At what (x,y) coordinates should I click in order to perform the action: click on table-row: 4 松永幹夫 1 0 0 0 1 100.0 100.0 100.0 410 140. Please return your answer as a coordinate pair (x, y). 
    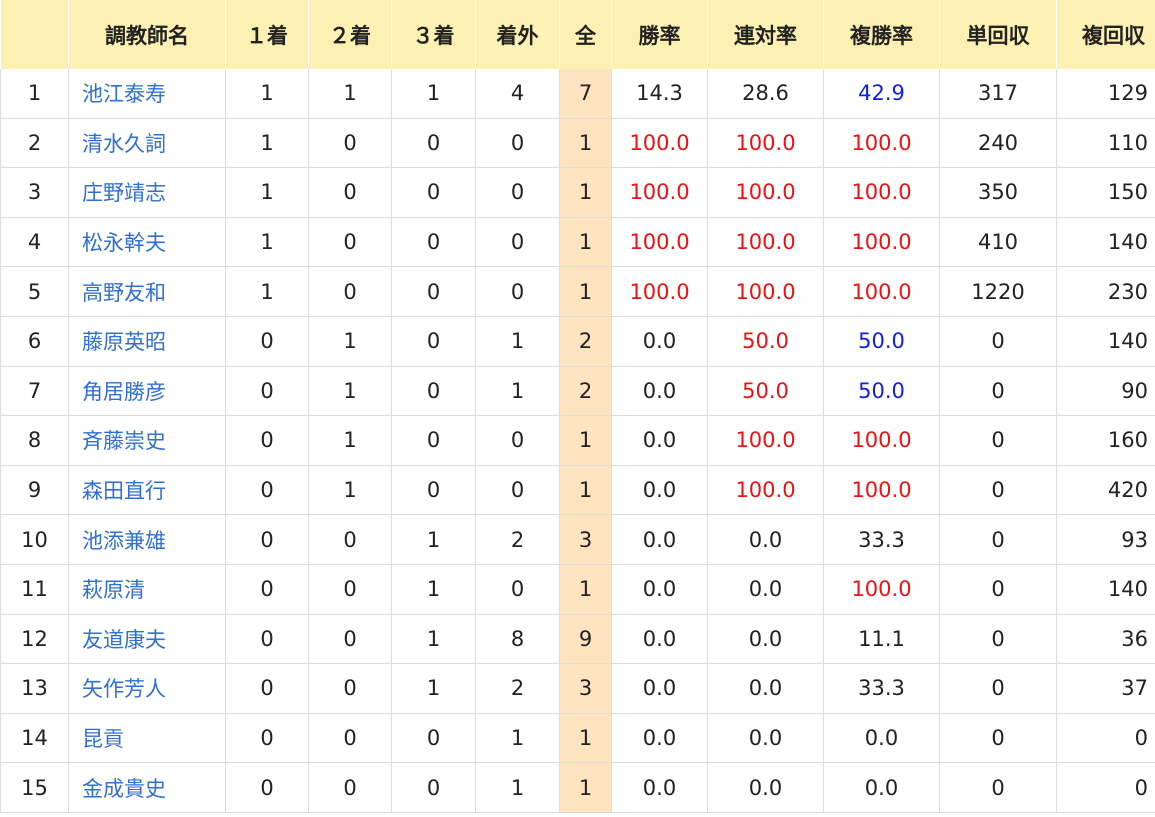
    Looking at the image, I should click on (577, 242).